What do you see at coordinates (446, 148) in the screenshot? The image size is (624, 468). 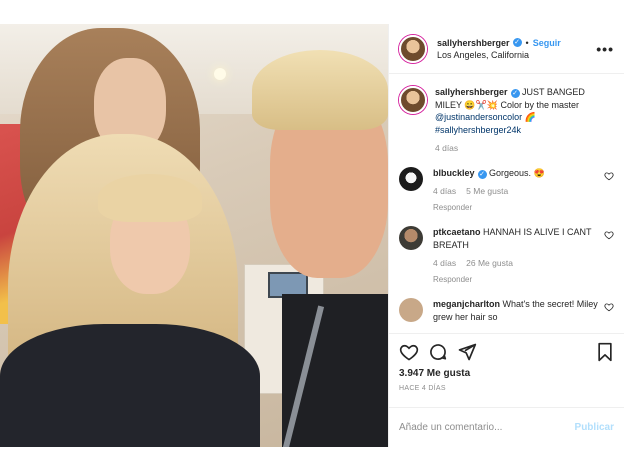 I see `caption-time: 4 días` at bounding box center [446, 148].